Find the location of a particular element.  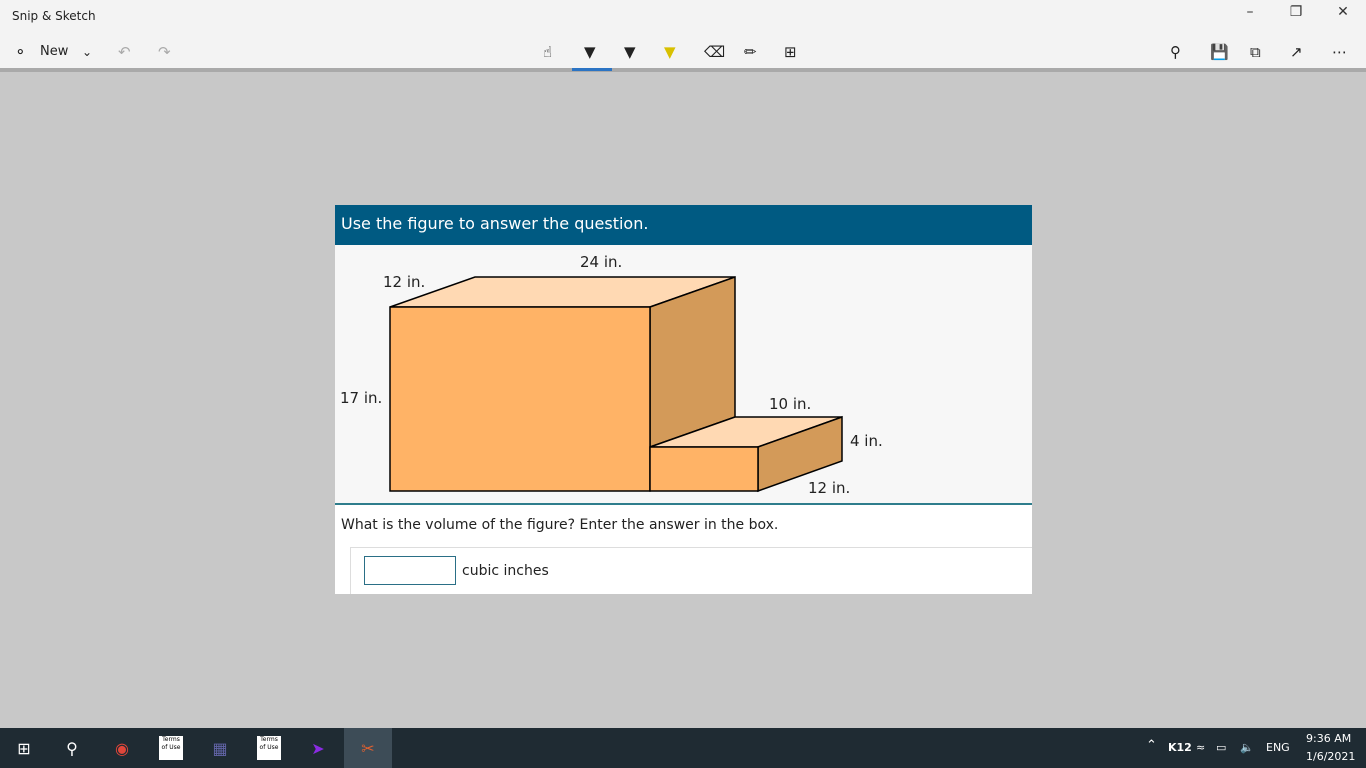

window-title: Snip & Sketch is located at coordinates (54, 16).